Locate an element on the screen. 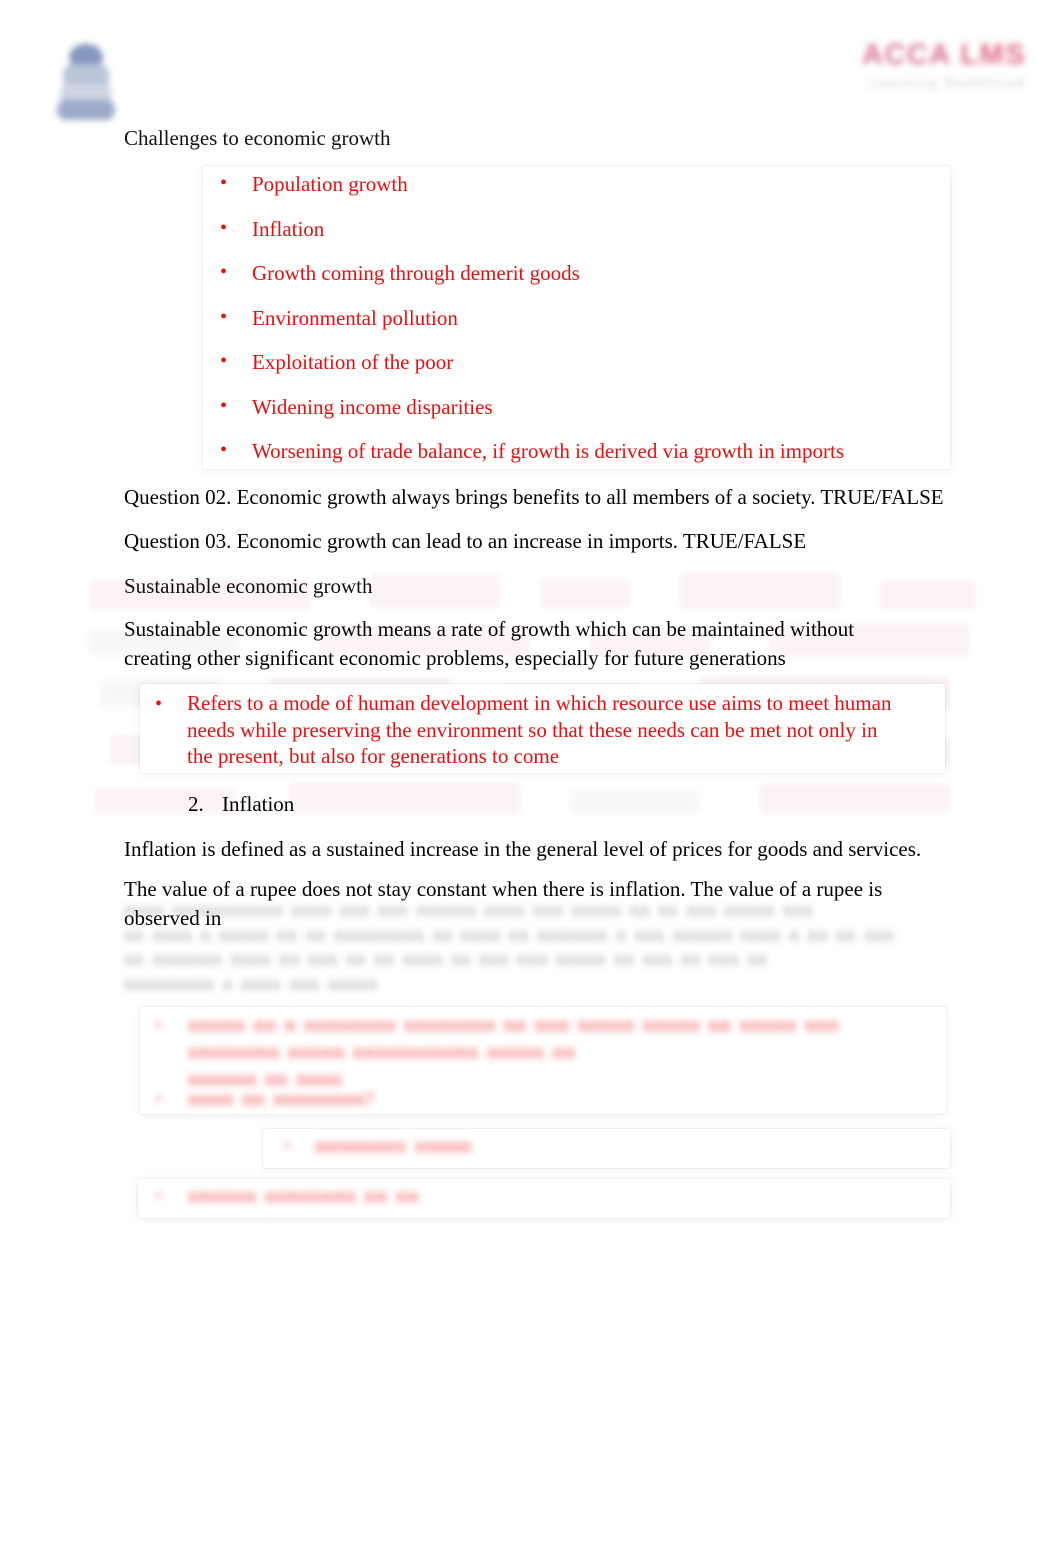 This screenshot has height=1556, width=1062. brand-logo: ACCA LMS Learning Redefined is located at coordinates (921, 71).